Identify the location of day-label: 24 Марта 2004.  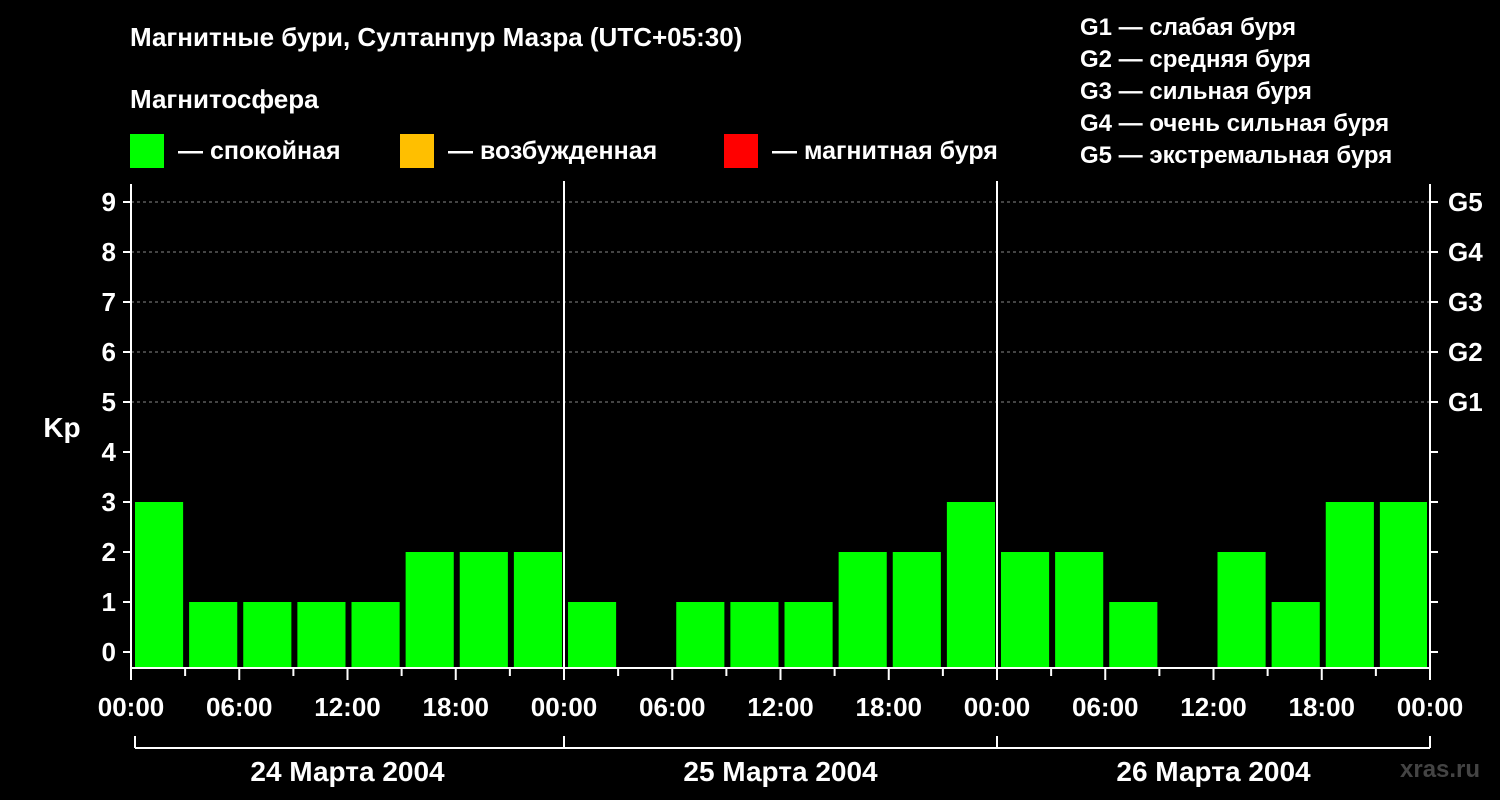
(347, 771).